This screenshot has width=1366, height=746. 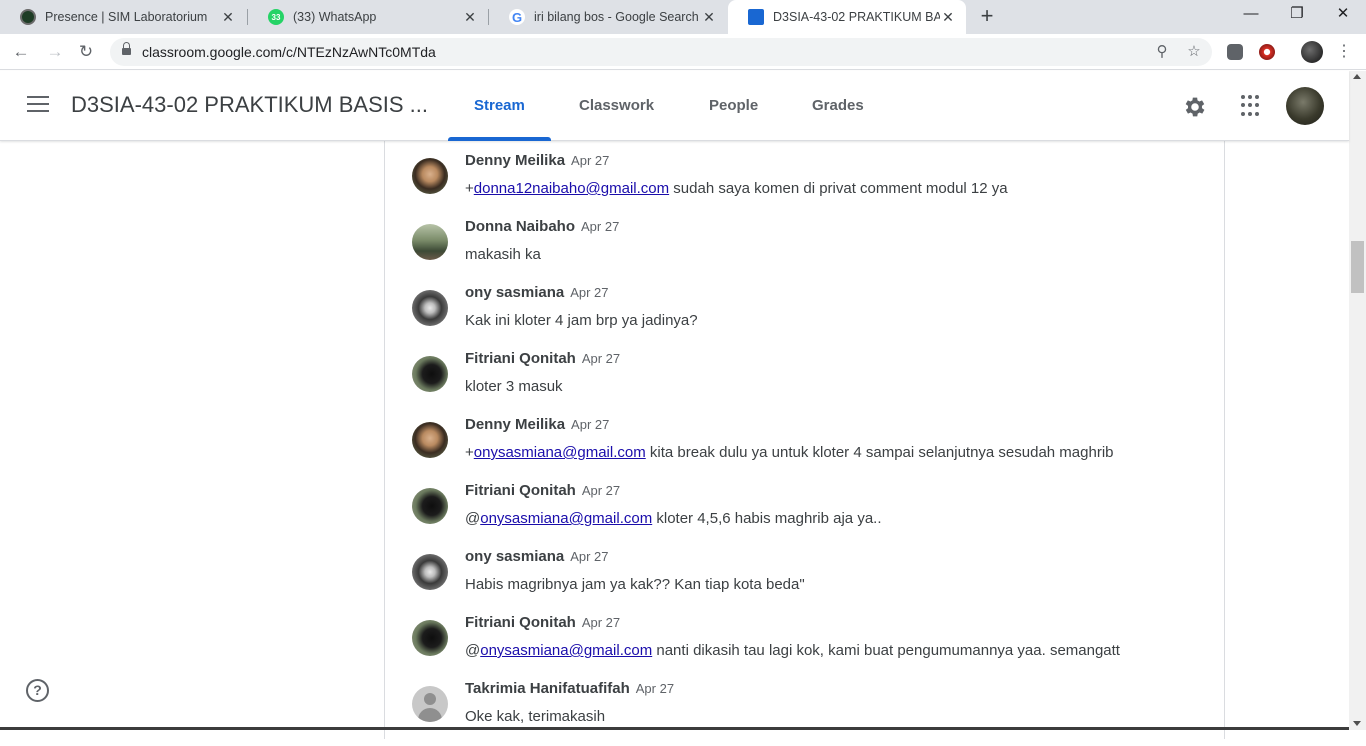 I want to click on tab-classwork: Classwork, so click(x=616, y=106).